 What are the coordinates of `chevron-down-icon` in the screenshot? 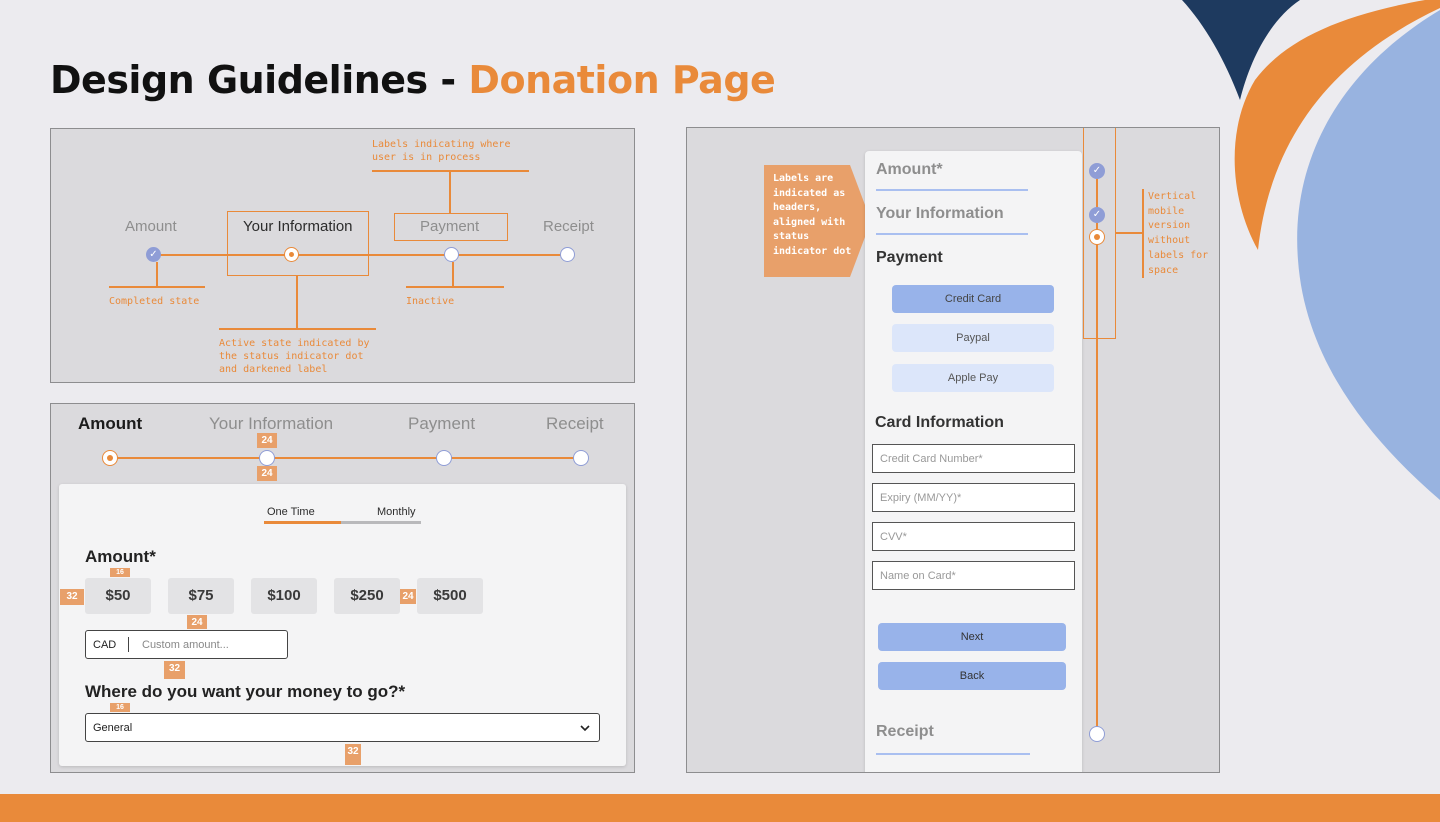 It's located at (585, 728).